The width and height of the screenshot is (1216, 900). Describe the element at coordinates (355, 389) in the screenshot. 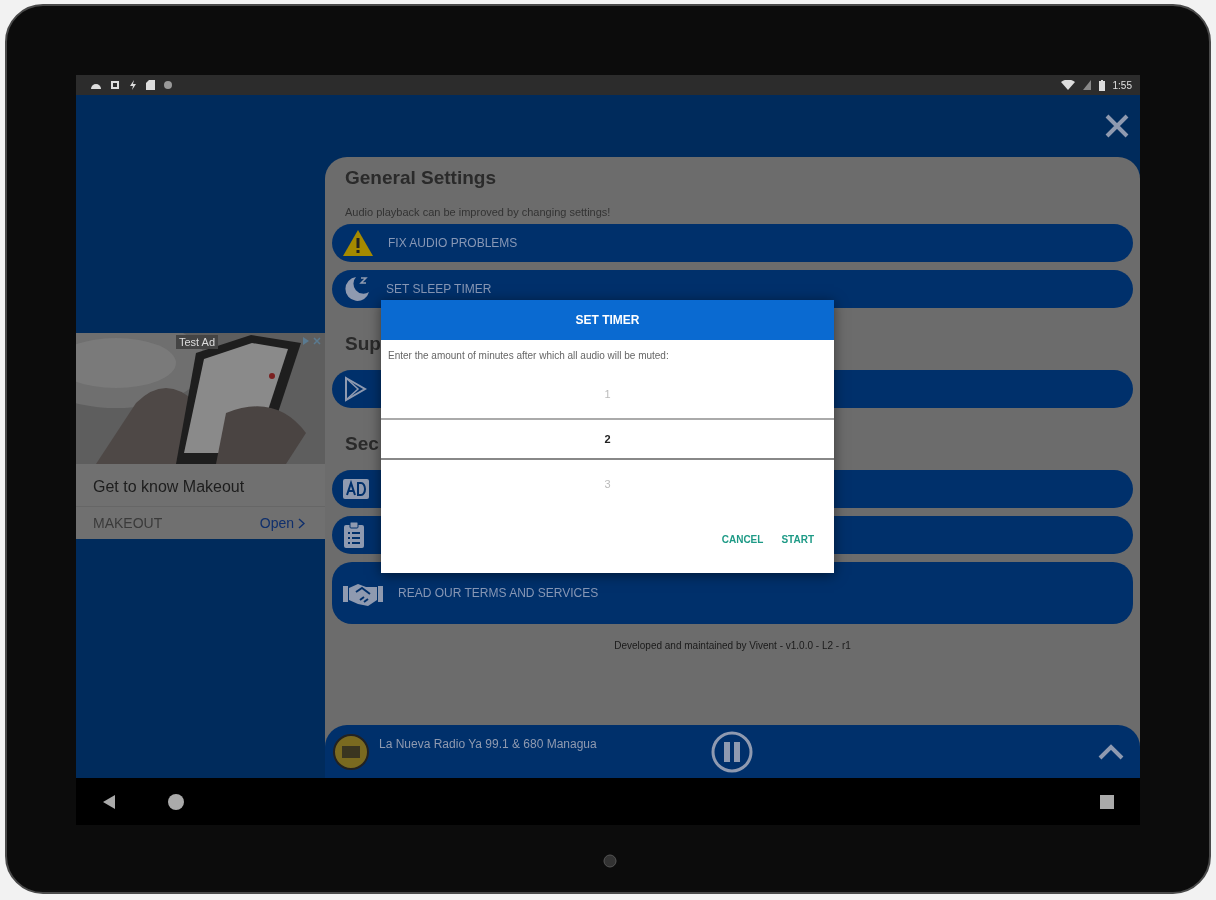

I see `play-store-icon` at that location.